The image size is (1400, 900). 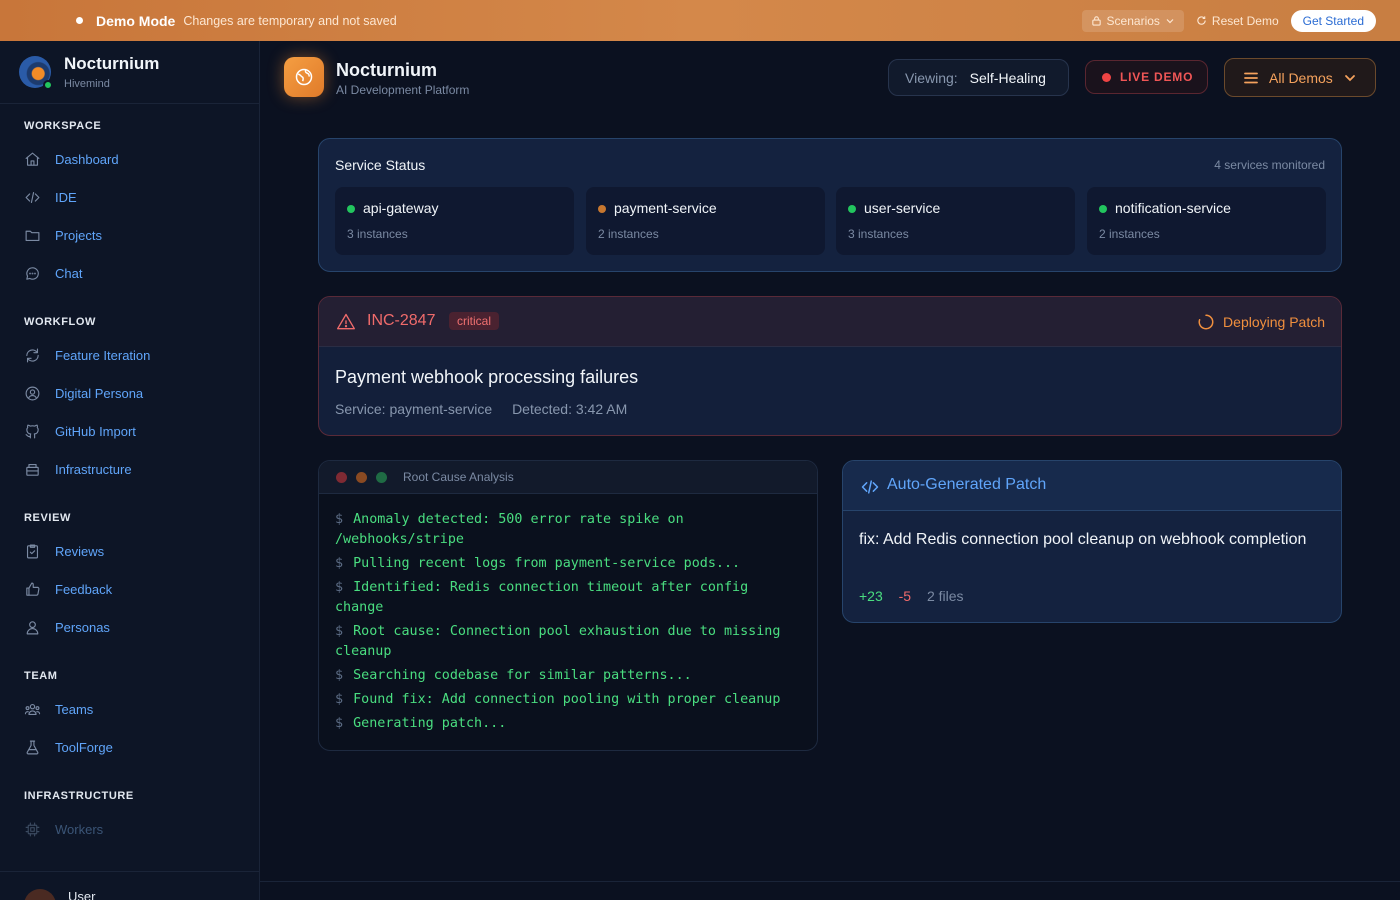 I want to click on sidebar-item-infrastructure: Infrastructure, so click(x=141, y=469).